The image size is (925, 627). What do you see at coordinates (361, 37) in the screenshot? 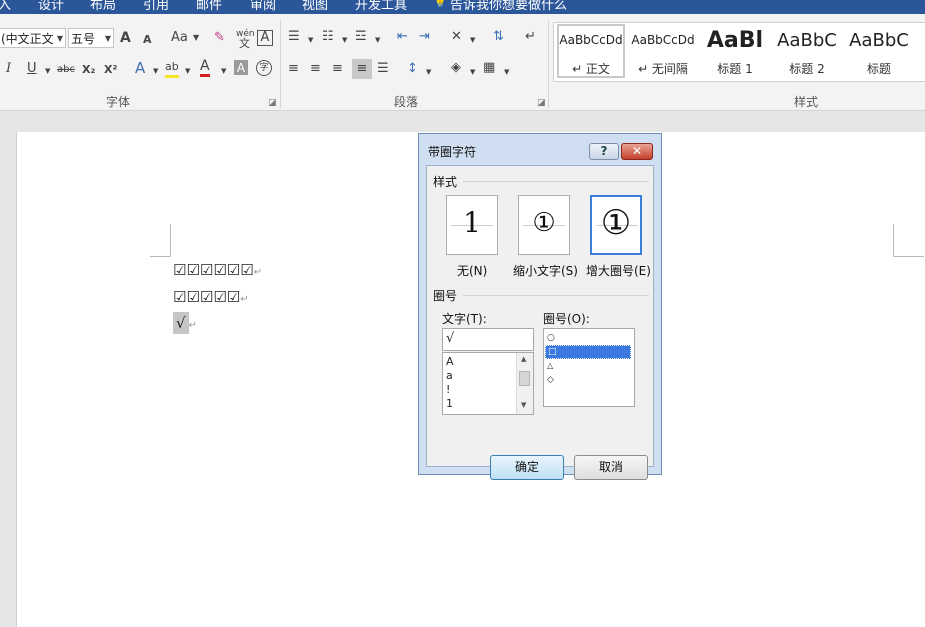
I see `multilevel-list-icon: ☲` at bounding box center [361, 37].